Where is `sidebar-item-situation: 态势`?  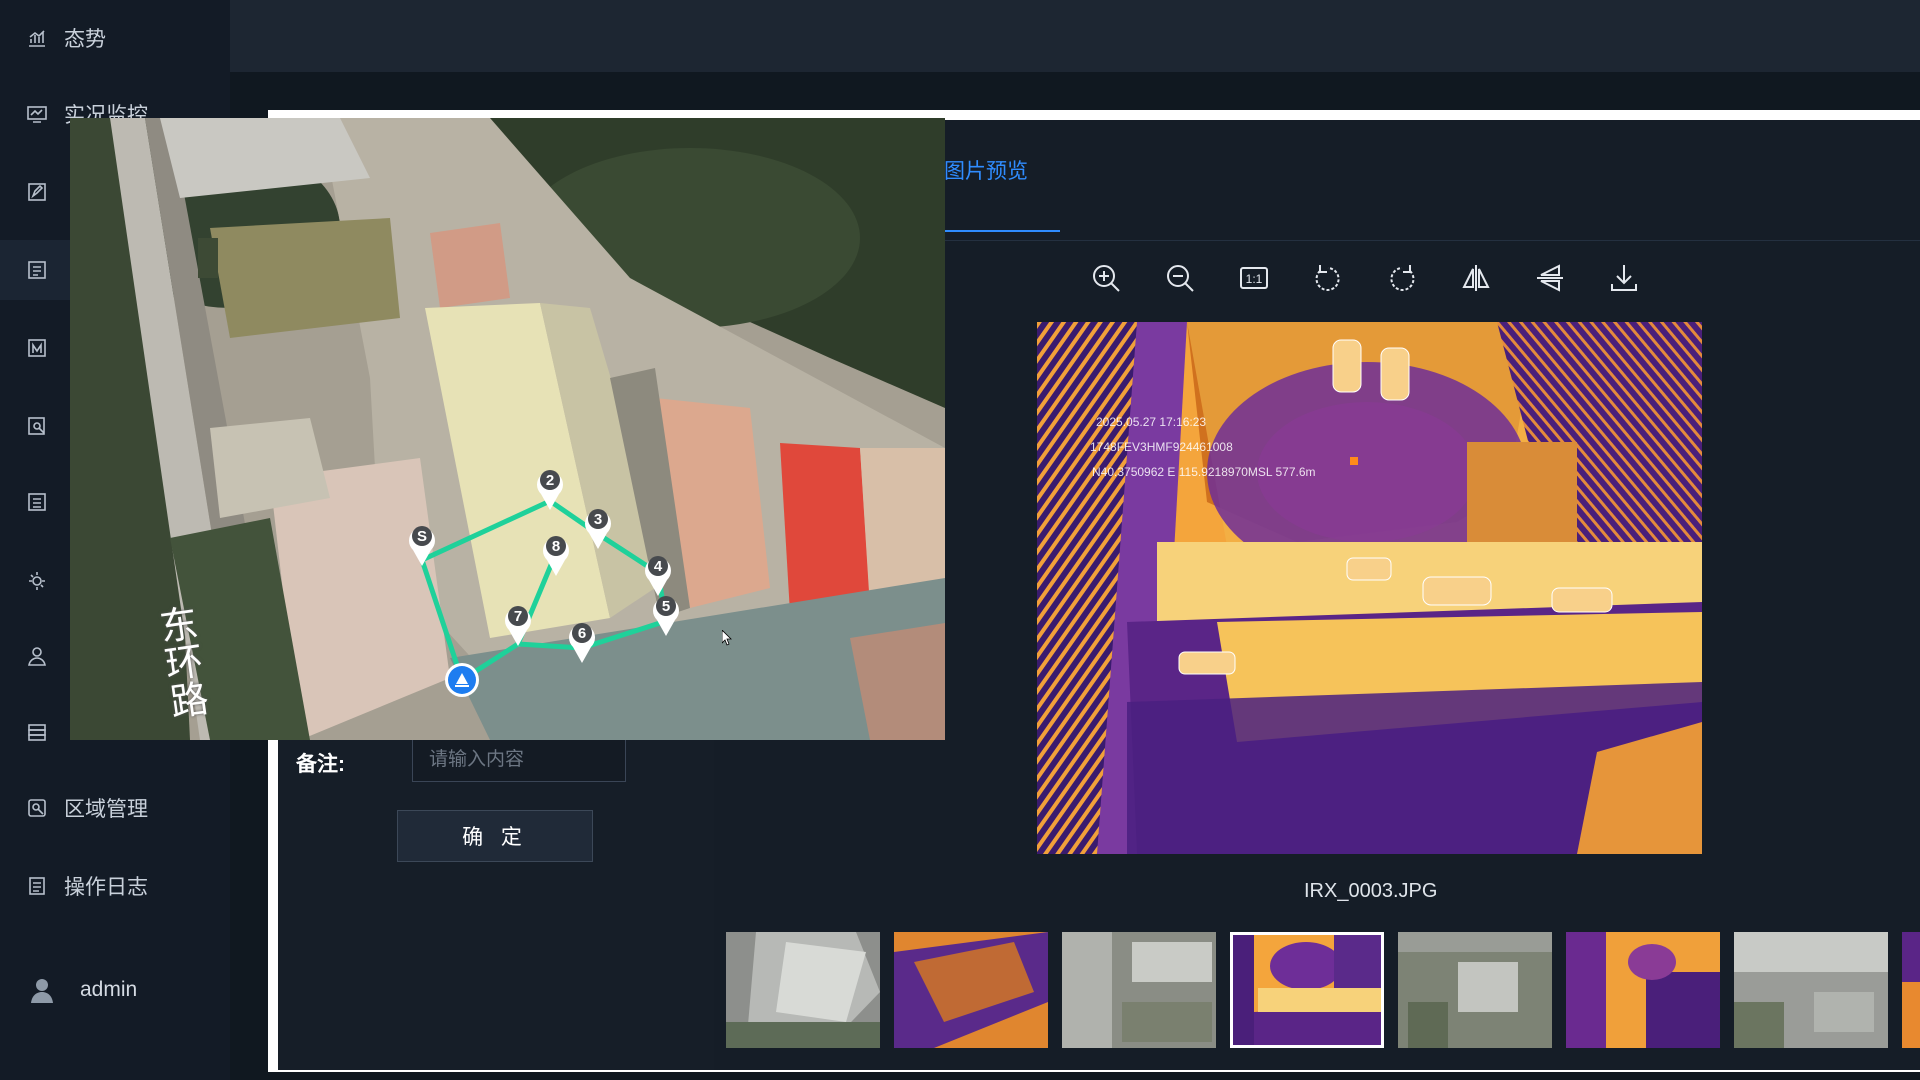
sidebar-item-situation: 态势 is located at coordinates (115, 38).